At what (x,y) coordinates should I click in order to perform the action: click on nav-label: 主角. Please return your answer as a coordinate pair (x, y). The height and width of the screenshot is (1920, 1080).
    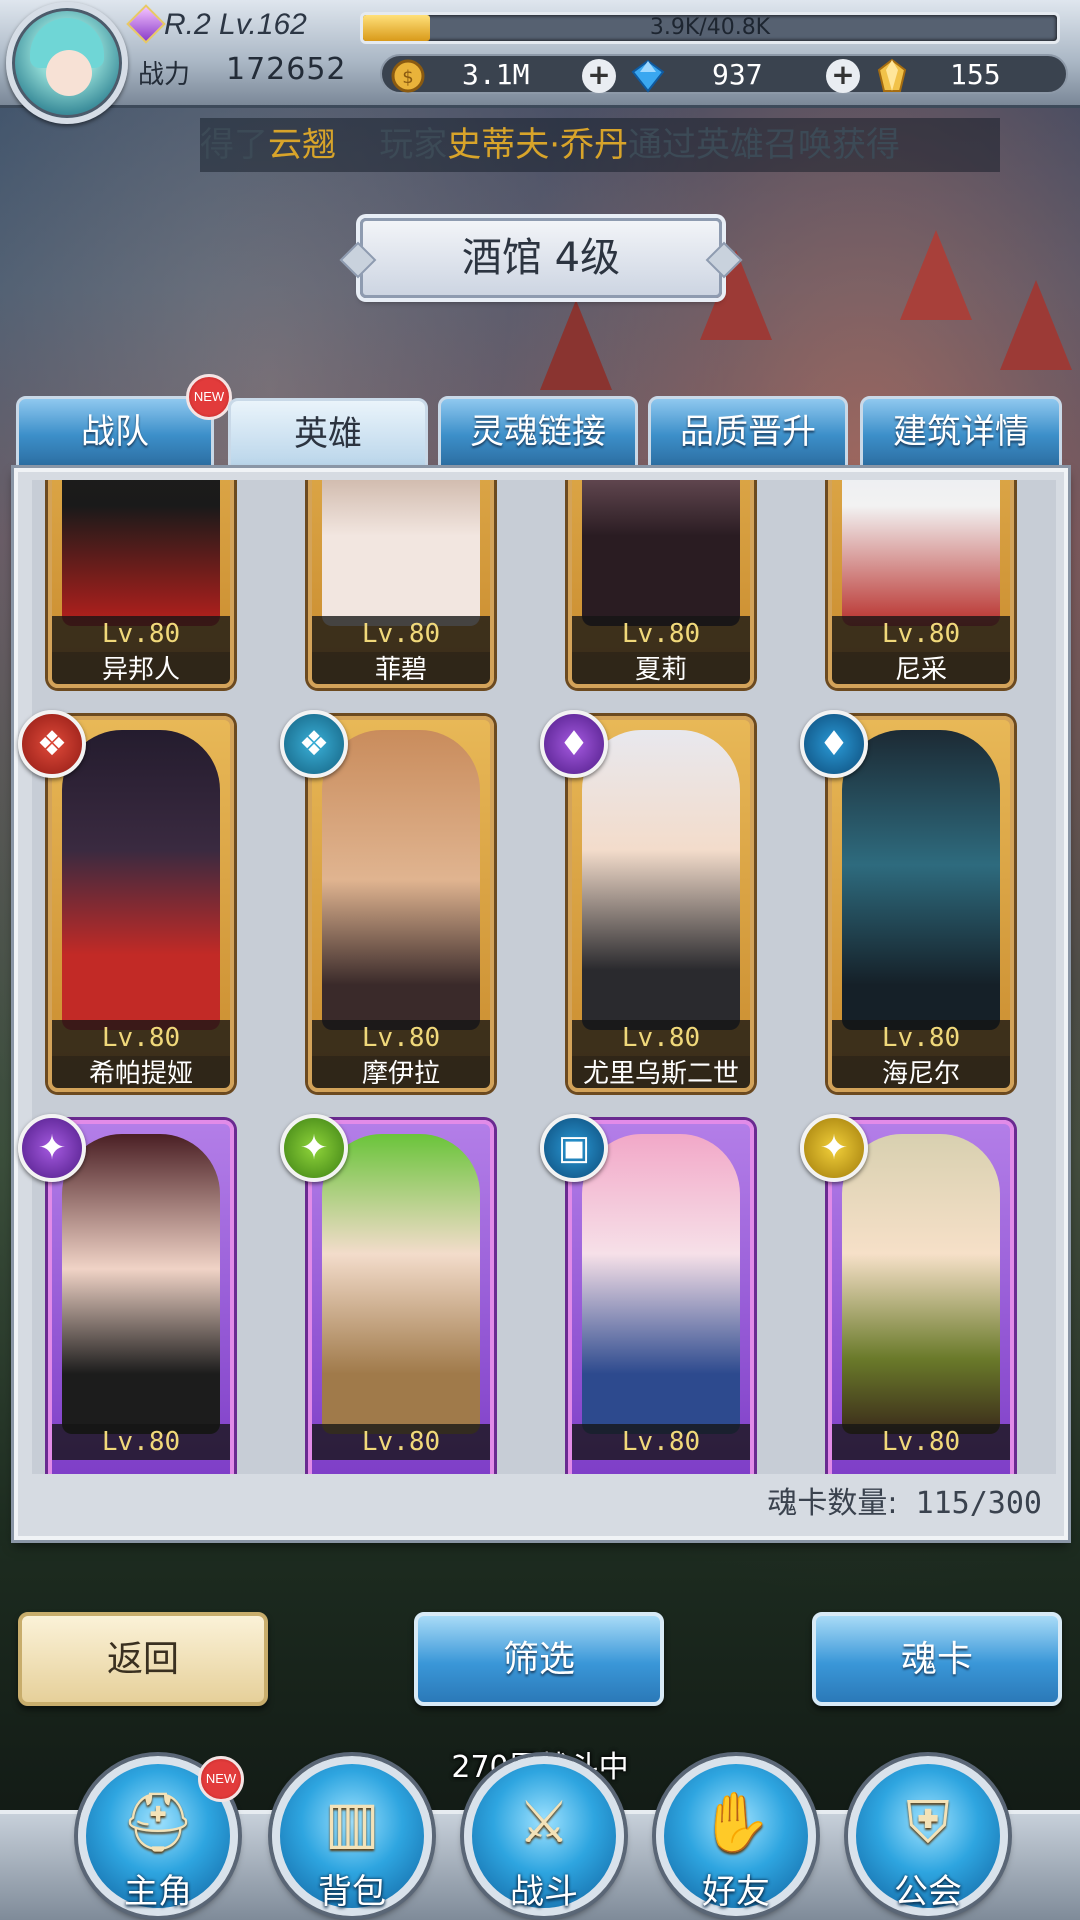
    Looking at the image, I should click on (158, 1892).